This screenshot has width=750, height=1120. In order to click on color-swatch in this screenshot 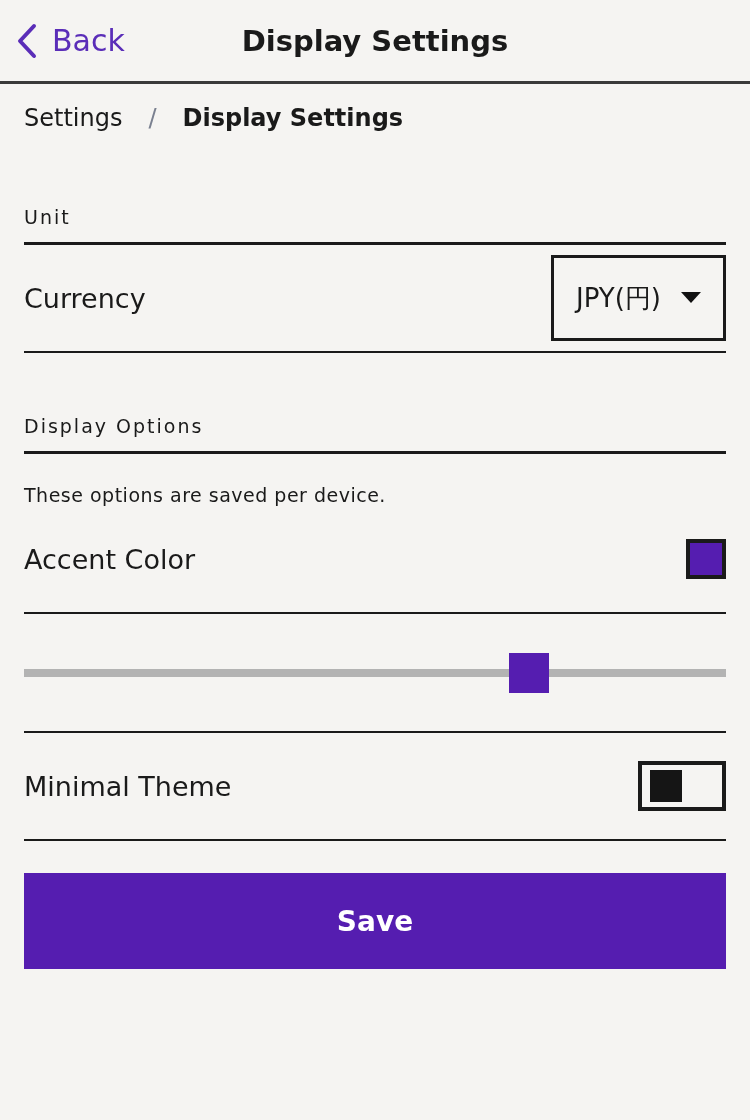, I will do `click(706, 559)`.